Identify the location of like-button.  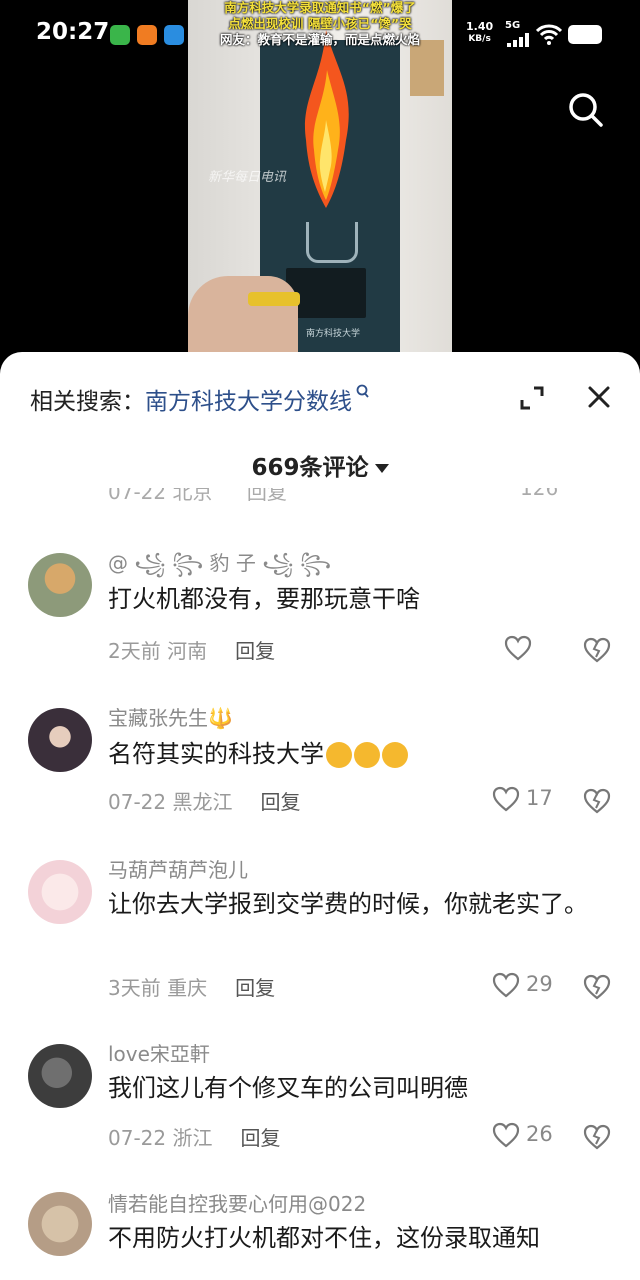
(536, 648).